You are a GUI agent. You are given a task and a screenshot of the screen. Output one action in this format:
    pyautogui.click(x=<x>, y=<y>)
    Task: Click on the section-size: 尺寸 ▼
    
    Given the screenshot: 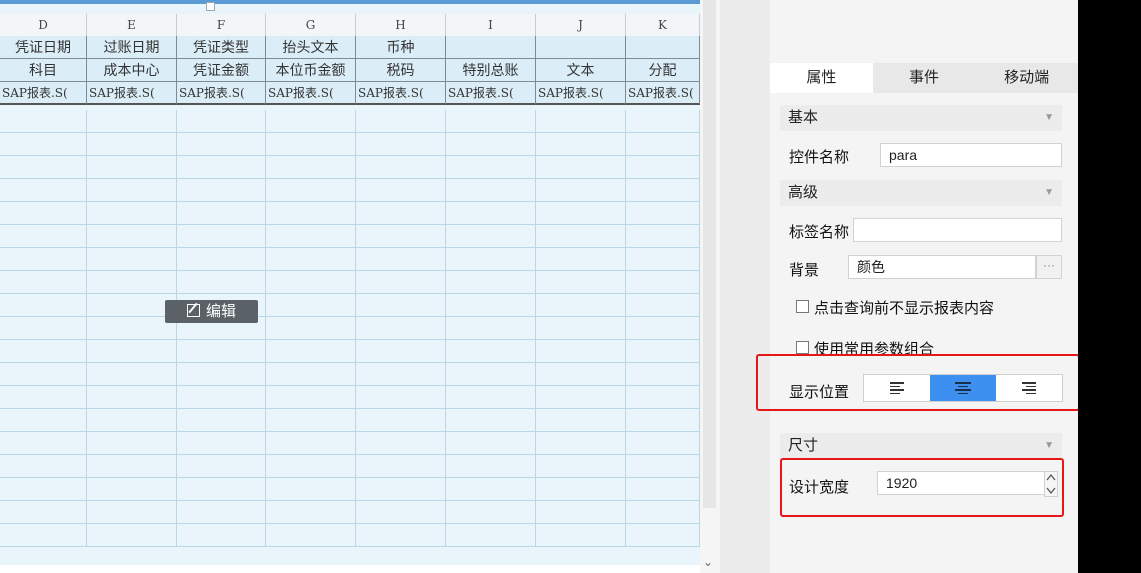 What is the action you would take?
    pyautogui.click(x=921, y=446)
    